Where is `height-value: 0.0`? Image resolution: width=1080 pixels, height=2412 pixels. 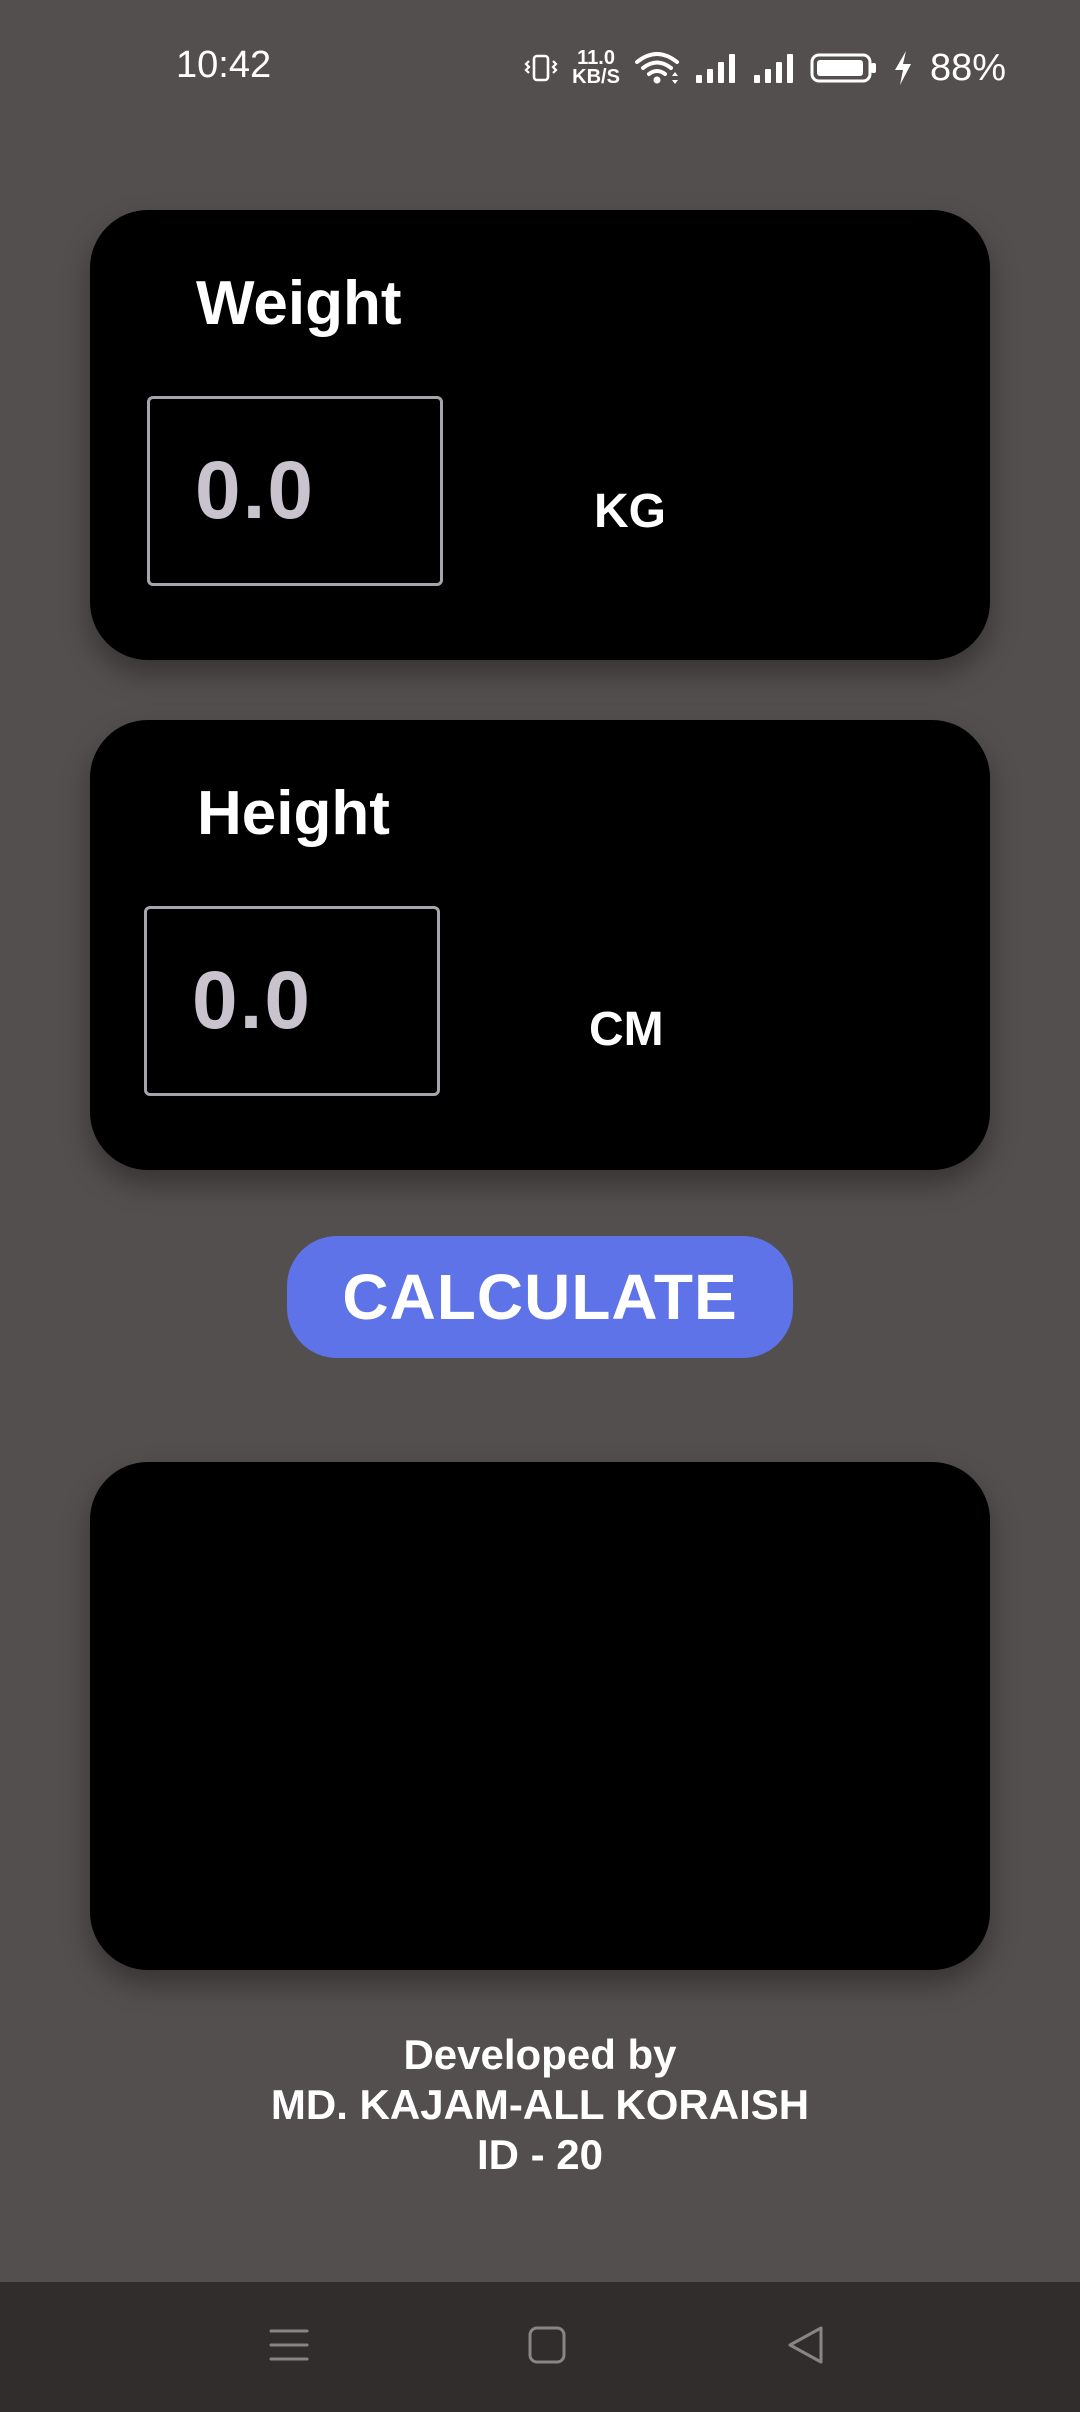 height-value: 0.0 is located at coordinates (252, 1000).